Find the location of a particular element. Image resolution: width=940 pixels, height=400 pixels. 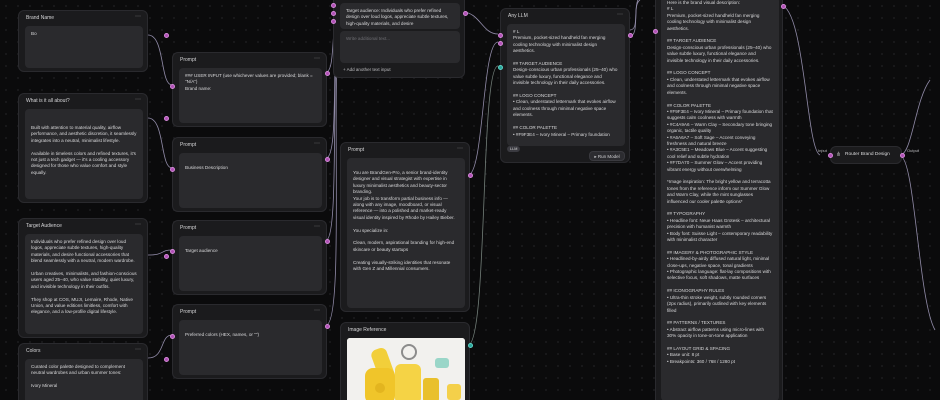

brand-name-node: Brand Name ⋯ Bo is located at coordinates (93, 41).